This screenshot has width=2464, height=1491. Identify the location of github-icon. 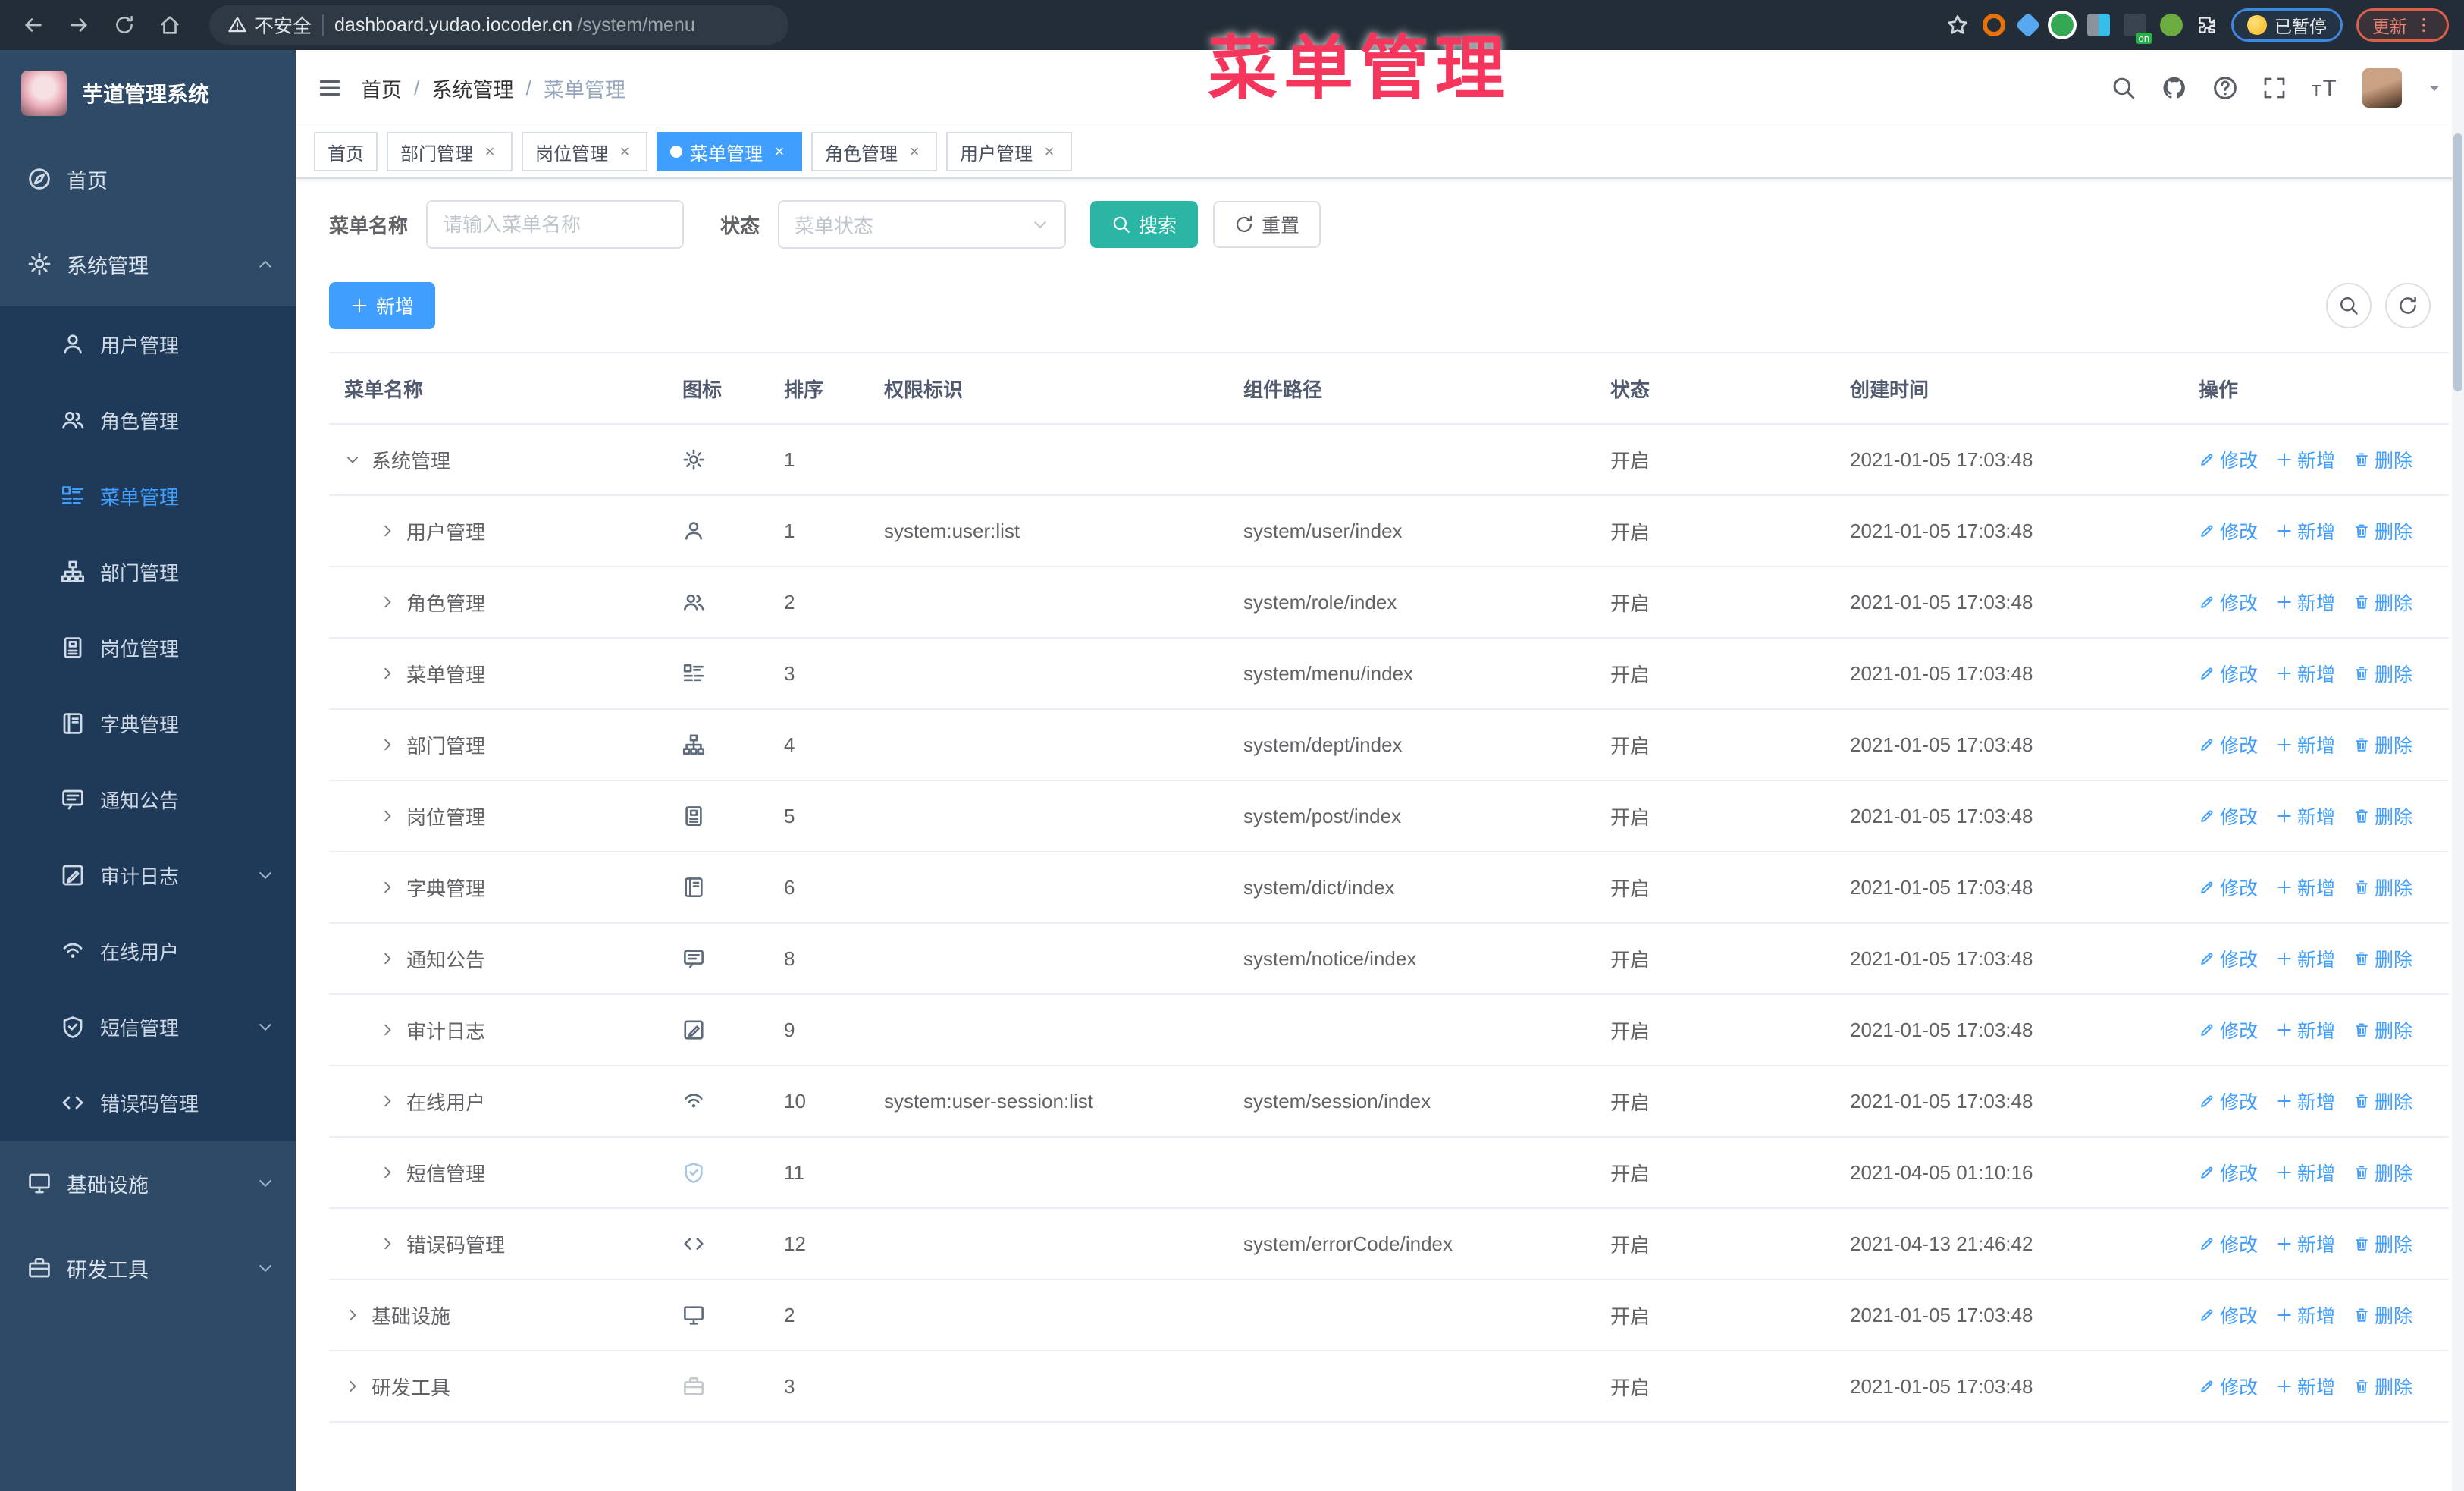
(2174, 88).